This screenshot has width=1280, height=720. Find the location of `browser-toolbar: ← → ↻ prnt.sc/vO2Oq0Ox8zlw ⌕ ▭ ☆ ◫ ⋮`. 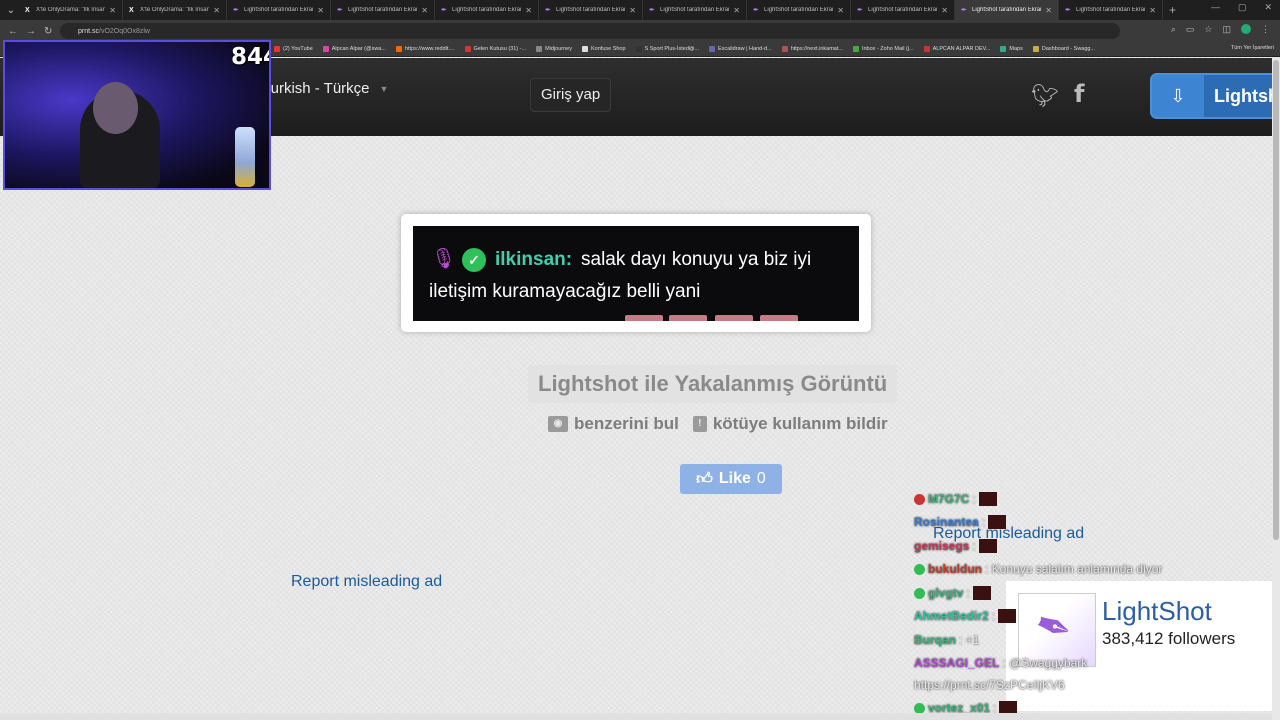

browser-toolbar: ← → ↻ prnt.sc/vO2Oq0Ox8zlw ⌕ ▭ ☆ ◫ ⋮ is located at coordinates (640, 31).